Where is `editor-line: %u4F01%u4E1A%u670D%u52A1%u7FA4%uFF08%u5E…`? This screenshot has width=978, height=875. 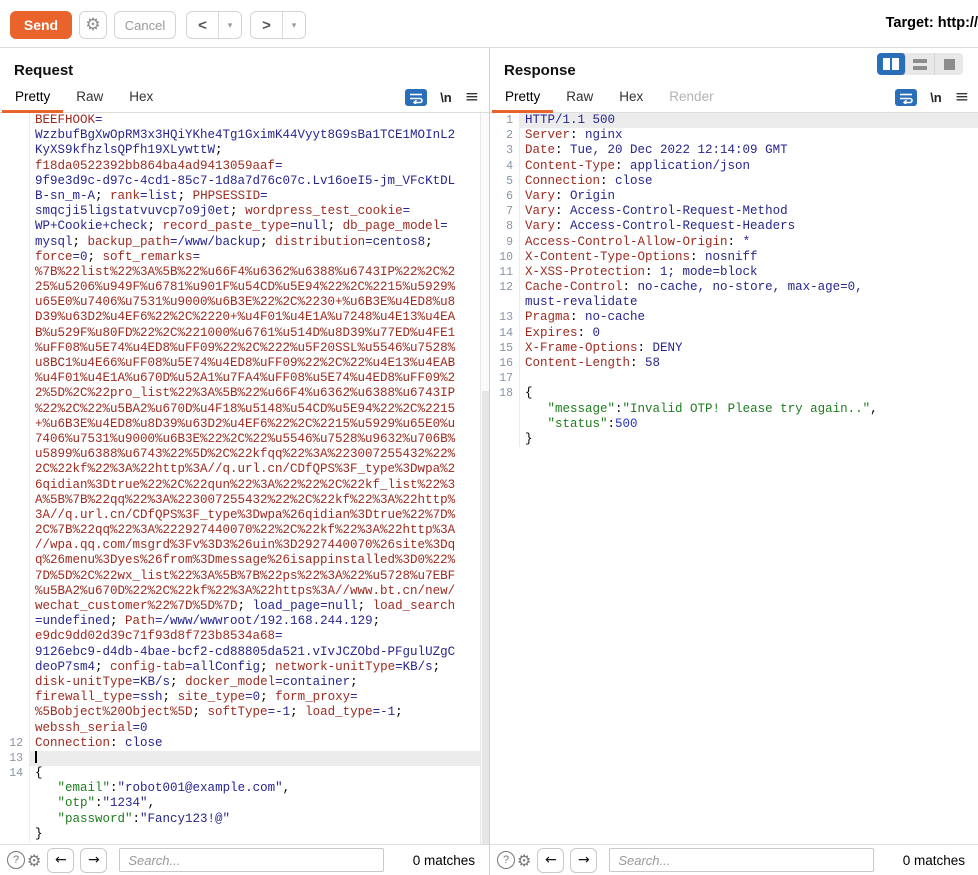
editor-line: %u4F01%u4E1A%u670D%u52A1%u7FA4%uFF08%u5E… is located at coordinates (244, 379).